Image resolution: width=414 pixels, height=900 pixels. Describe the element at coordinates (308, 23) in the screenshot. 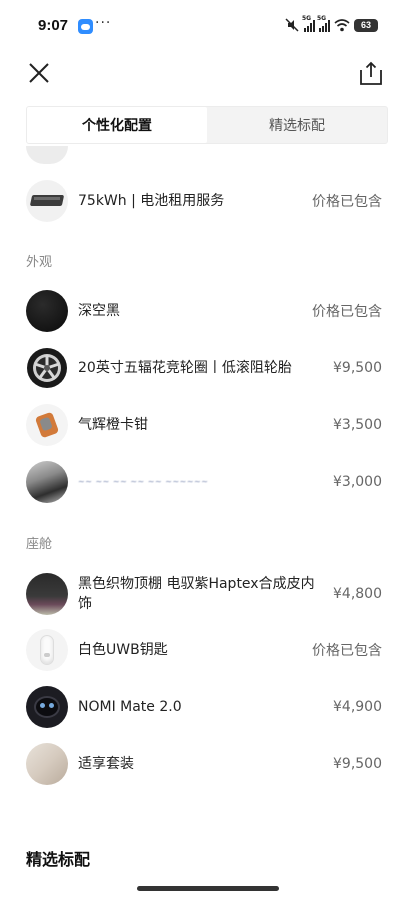

I see `signal-5g-icon: 5G` at that location.